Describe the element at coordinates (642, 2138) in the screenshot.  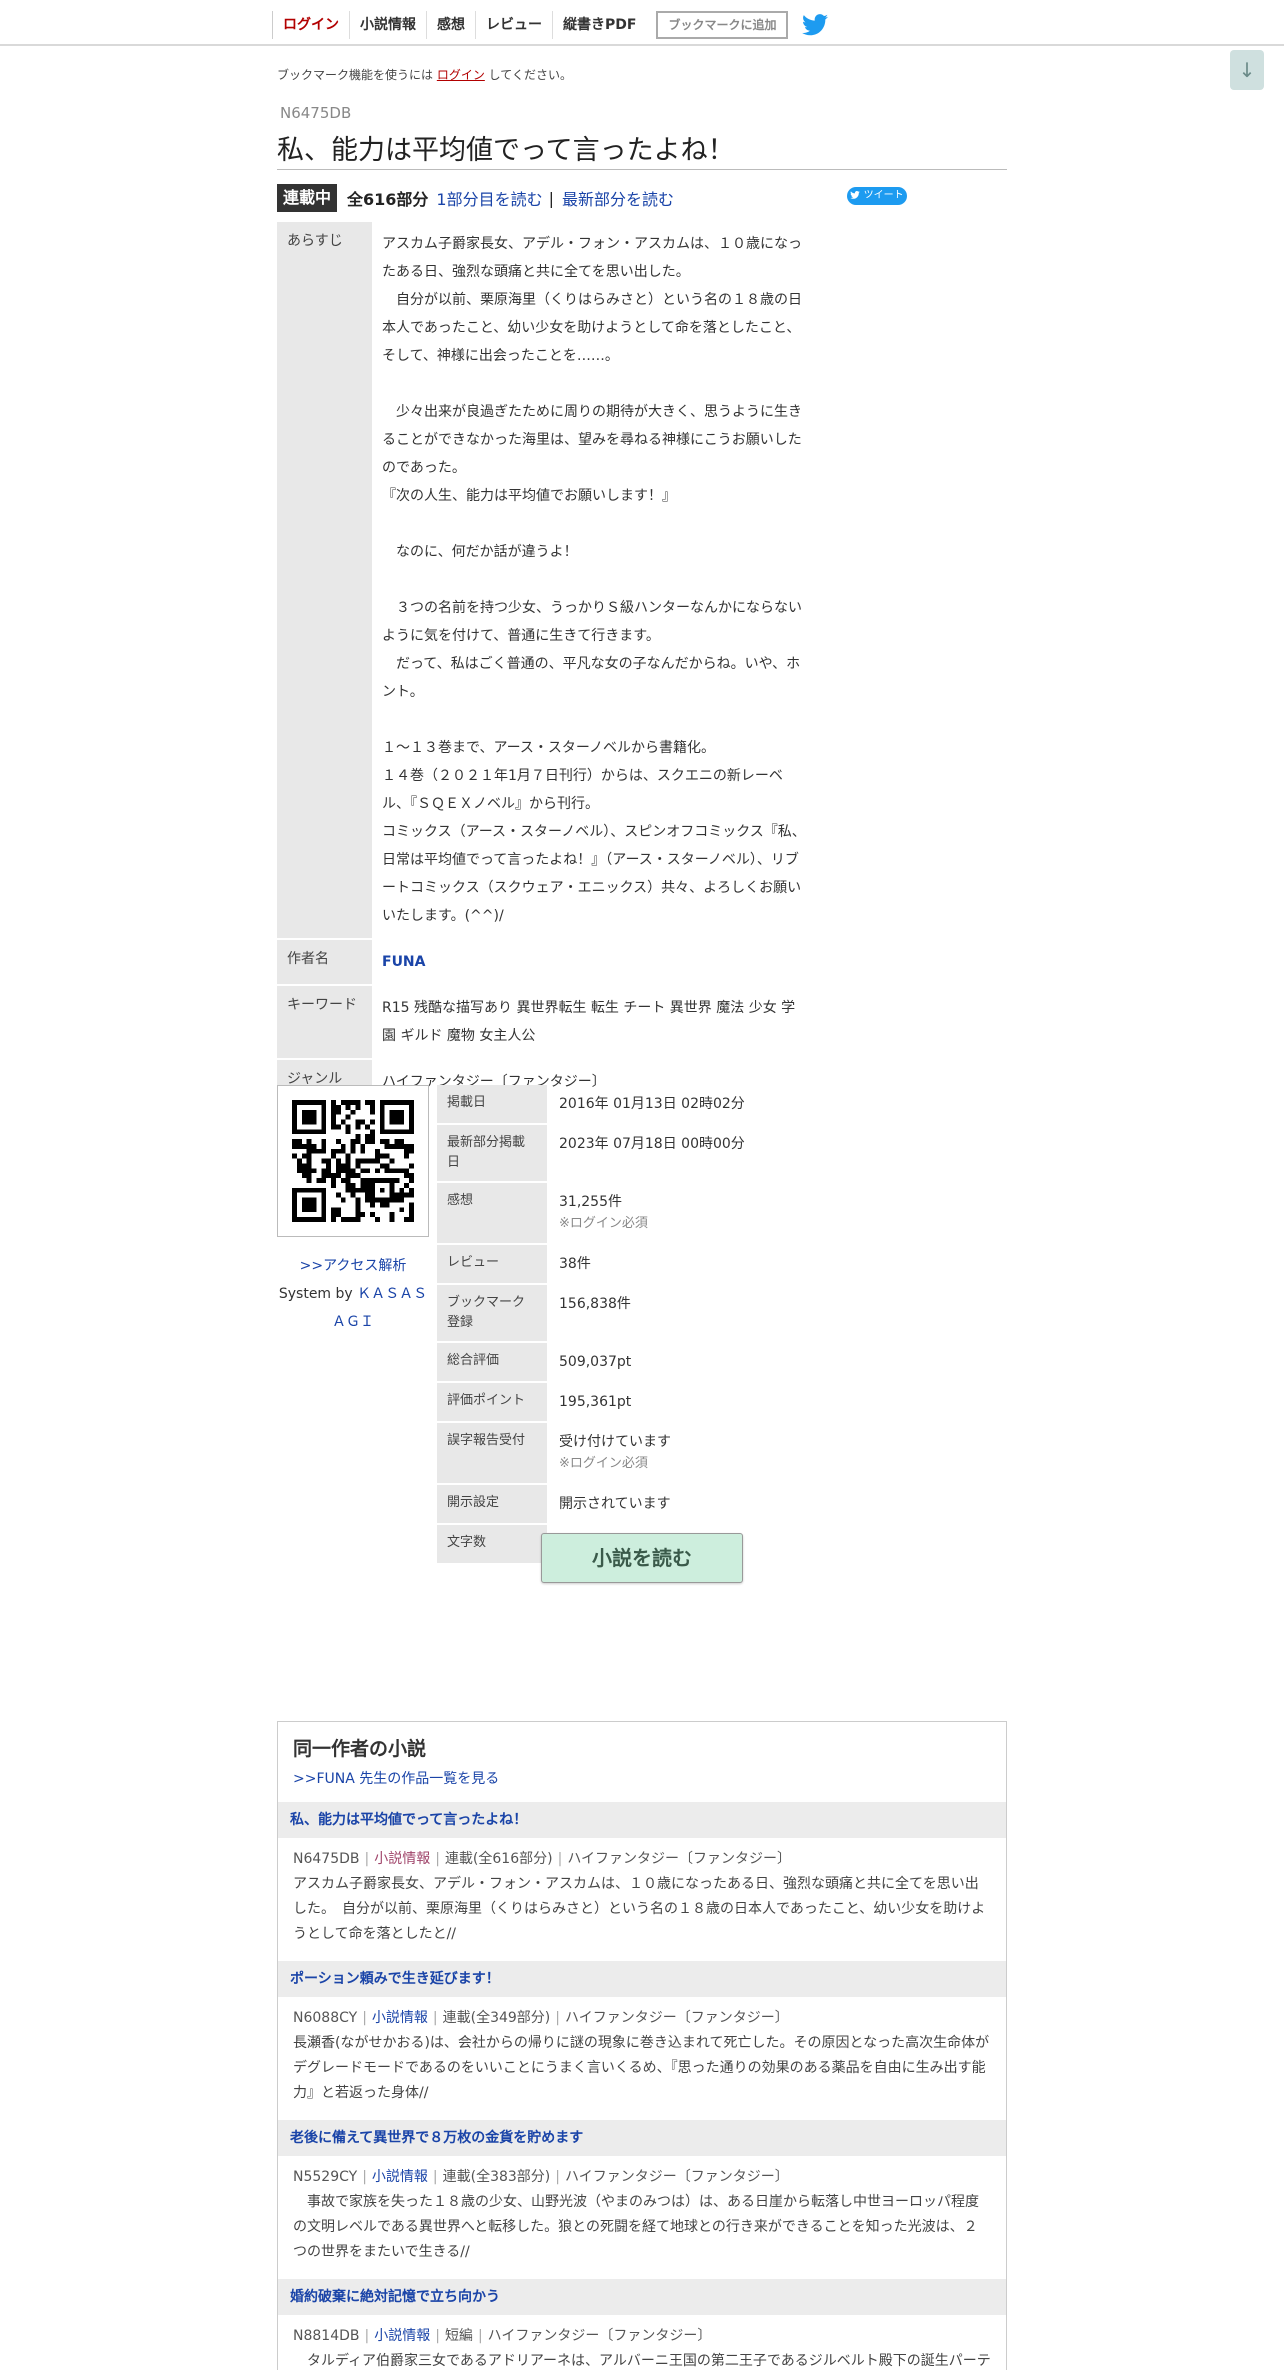
I see `work-title: 老後に備えて異世界で８万枚の金貨を貯めます` at that location.